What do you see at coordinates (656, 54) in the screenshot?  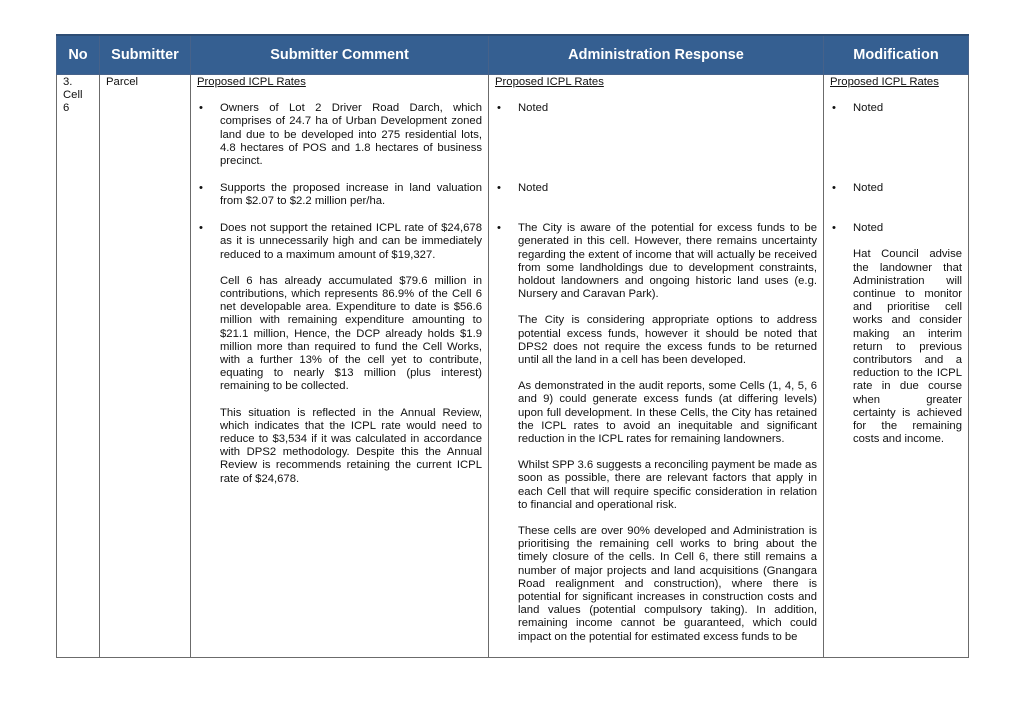 I see `header-administration-response: Administration Response` at bounding box center [656, 54].